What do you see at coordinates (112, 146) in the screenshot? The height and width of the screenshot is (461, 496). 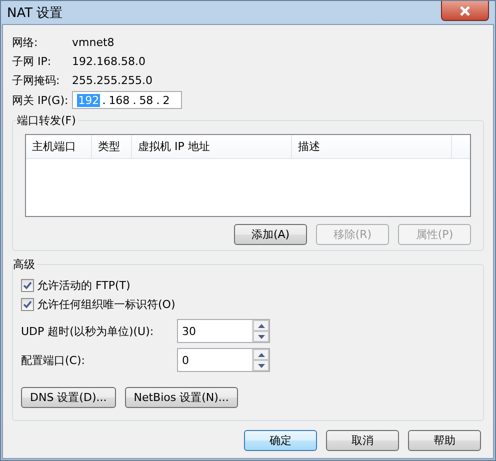 I see `column-header: 类型` at bounding box center [112, 146].